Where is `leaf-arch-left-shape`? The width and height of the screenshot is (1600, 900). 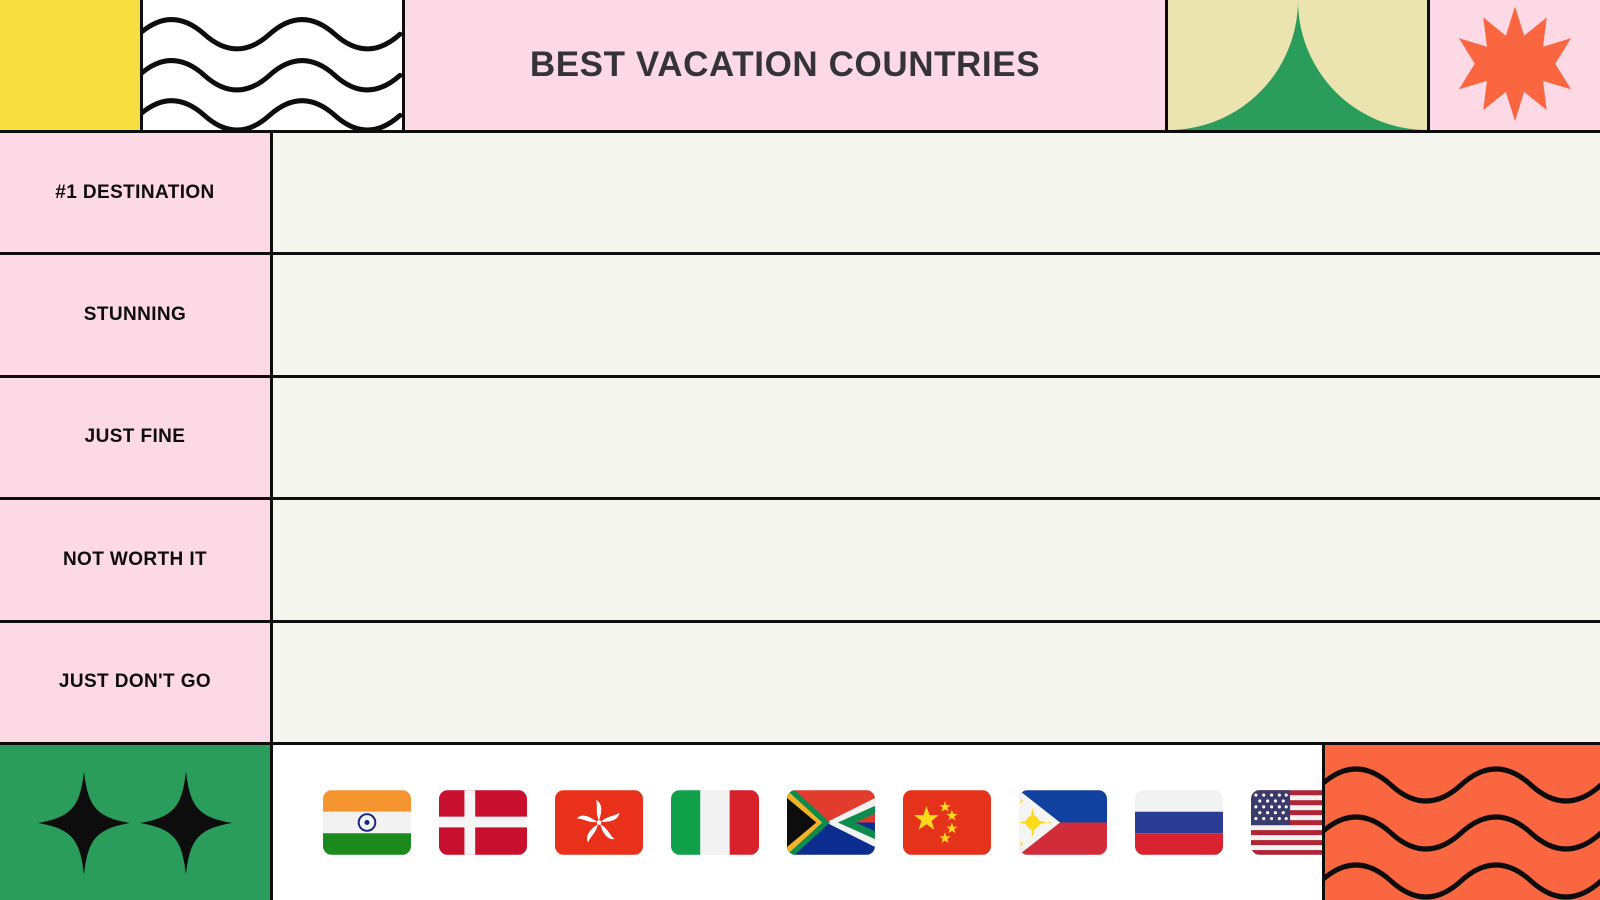
leaf-arch-left-shape is located at coordinates (1233, 65).